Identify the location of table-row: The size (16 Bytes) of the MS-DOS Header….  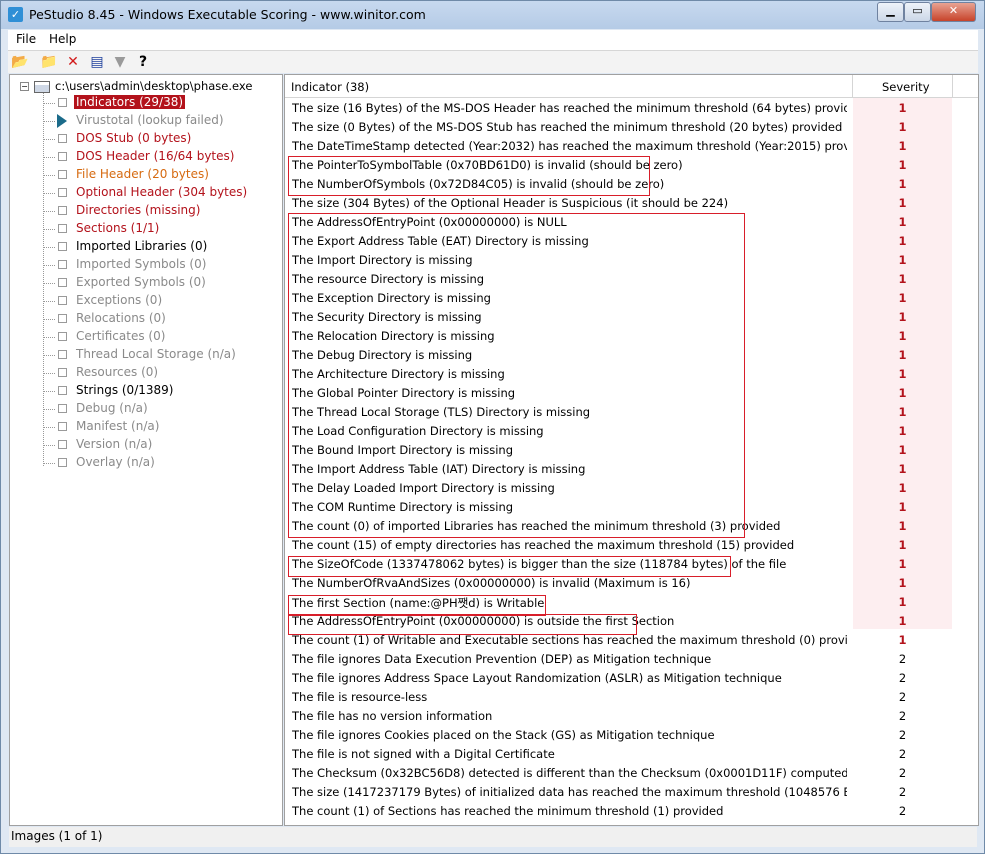
(631, 108).